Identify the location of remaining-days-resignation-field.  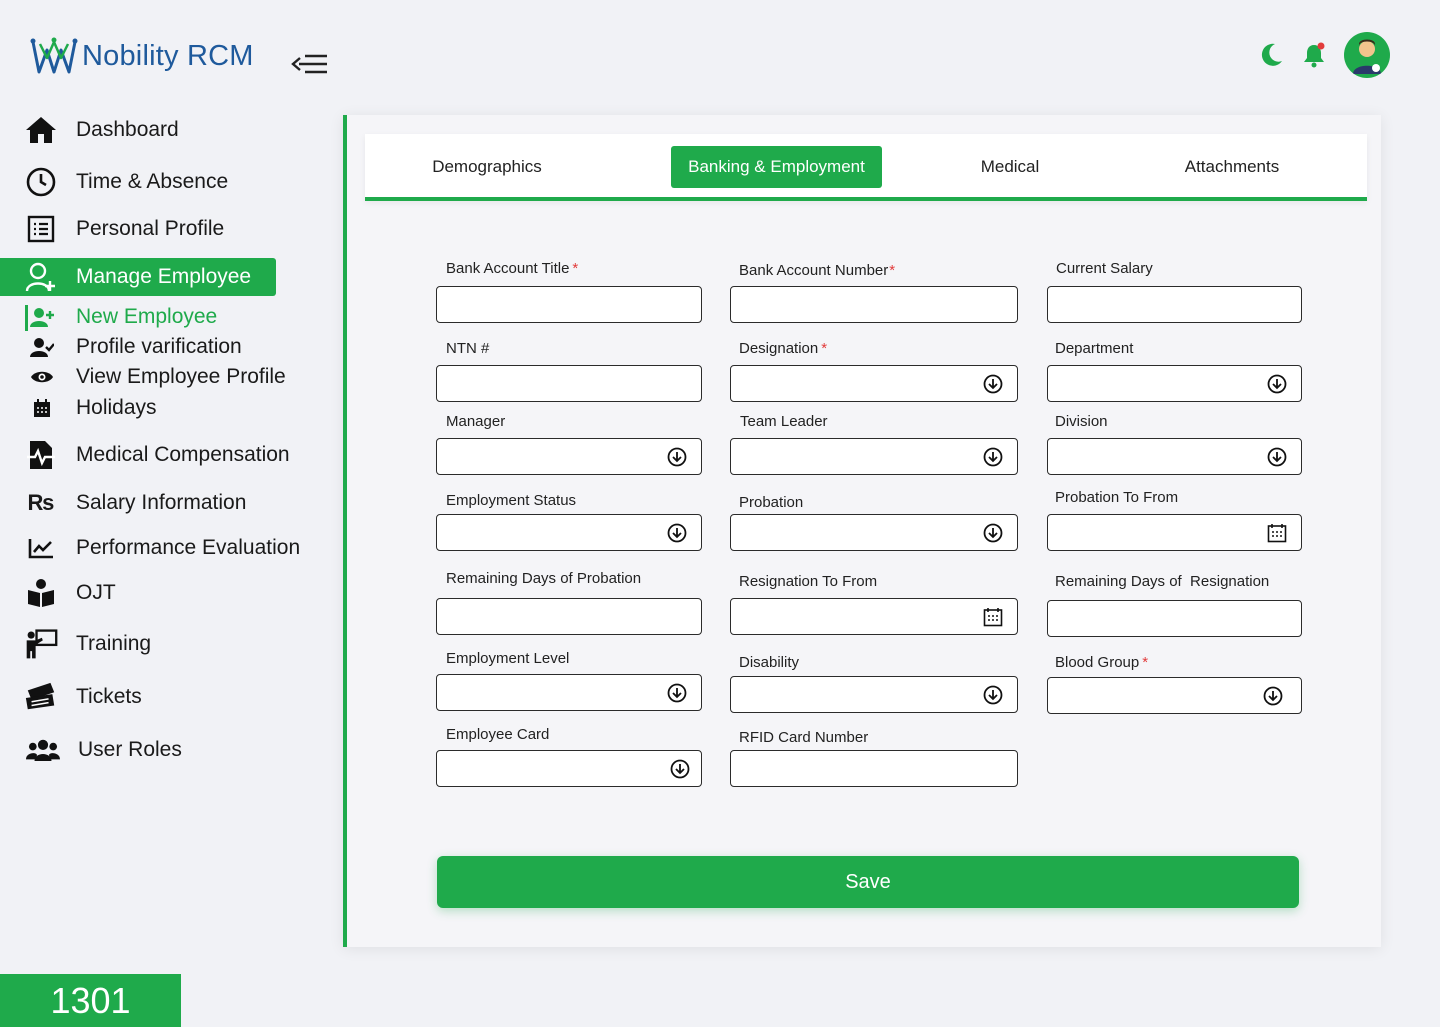
(1174, 618).